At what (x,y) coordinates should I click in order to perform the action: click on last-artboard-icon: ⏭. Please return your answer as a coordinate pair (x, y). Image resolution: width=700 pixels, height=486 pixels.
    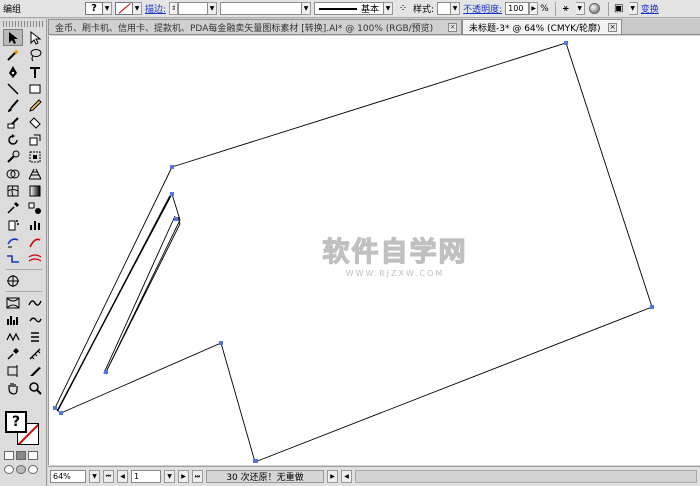
    Looking at the image, I should click on (197, 476).